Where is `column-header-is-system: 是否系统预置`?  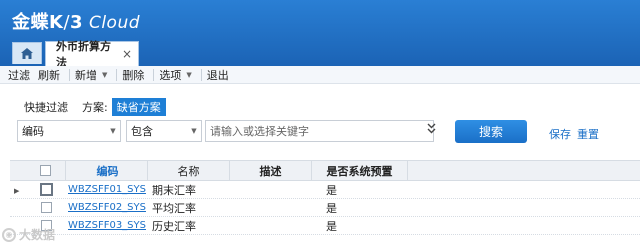
column-header-is-system: 是否系统预置 is located at coordinates (360, 170).